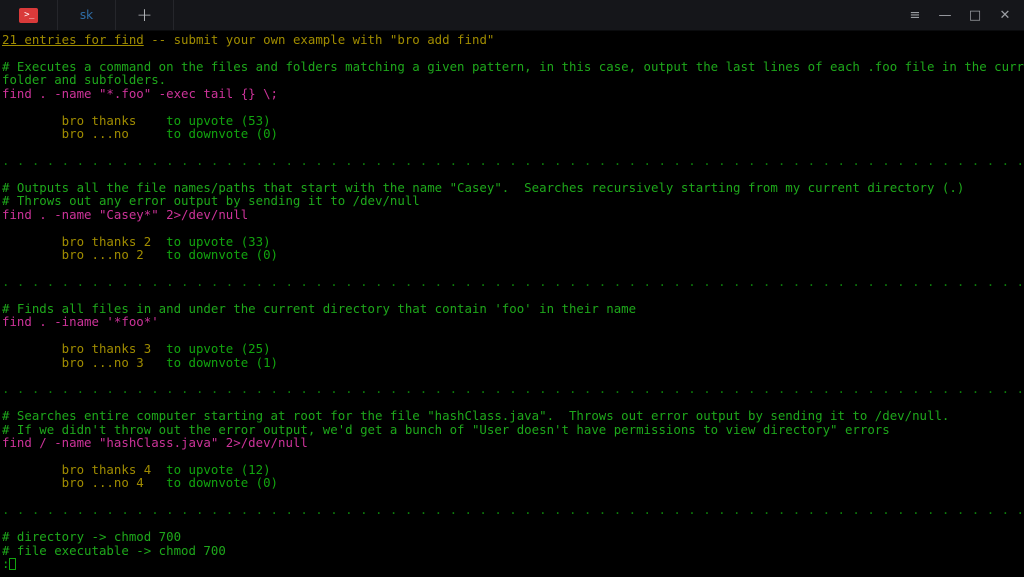 This screenshot has height=577, width=1024. Describe the element at coordinates (84, 80) in the screenshot. I see `entry-0-comment-1: folder and subfolders.` at that location.